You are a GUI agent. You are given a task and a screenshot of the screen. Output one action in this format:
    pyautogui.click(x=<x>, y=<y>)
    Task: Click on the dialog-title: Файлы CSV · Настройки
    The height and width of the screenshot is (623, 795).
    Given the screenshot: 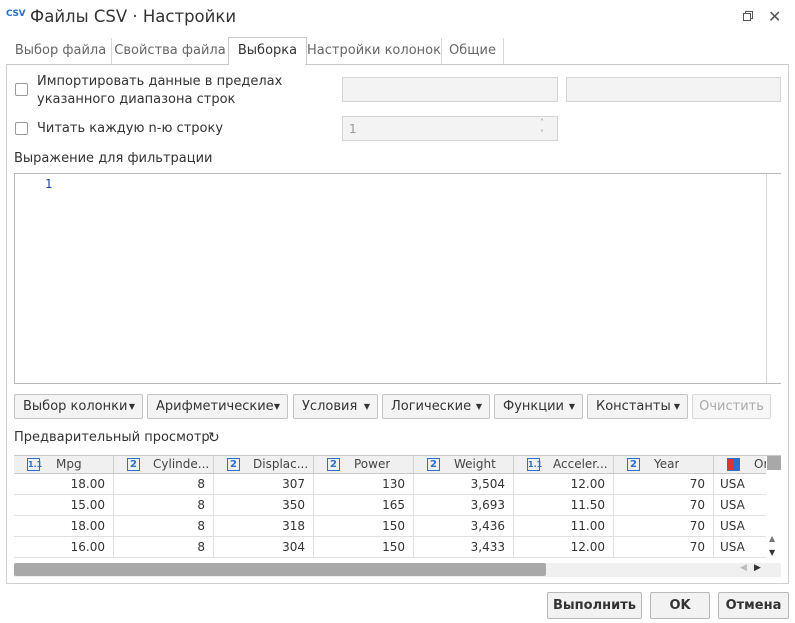 What is the action you would take?
    pyautogui.click(x=133, y=16)
    